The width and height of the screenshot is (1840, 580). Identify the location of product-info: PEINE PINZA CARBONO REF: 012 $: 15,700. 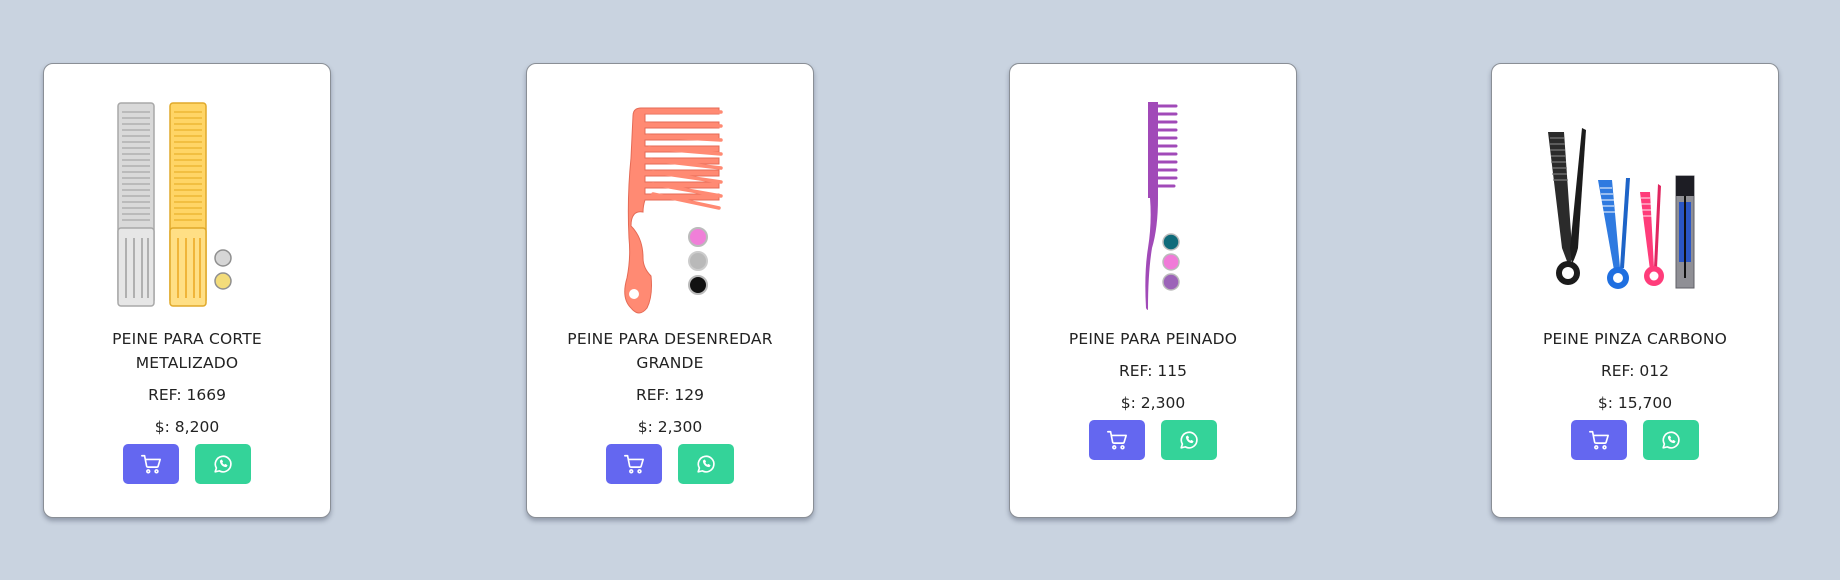
(1635, 393).